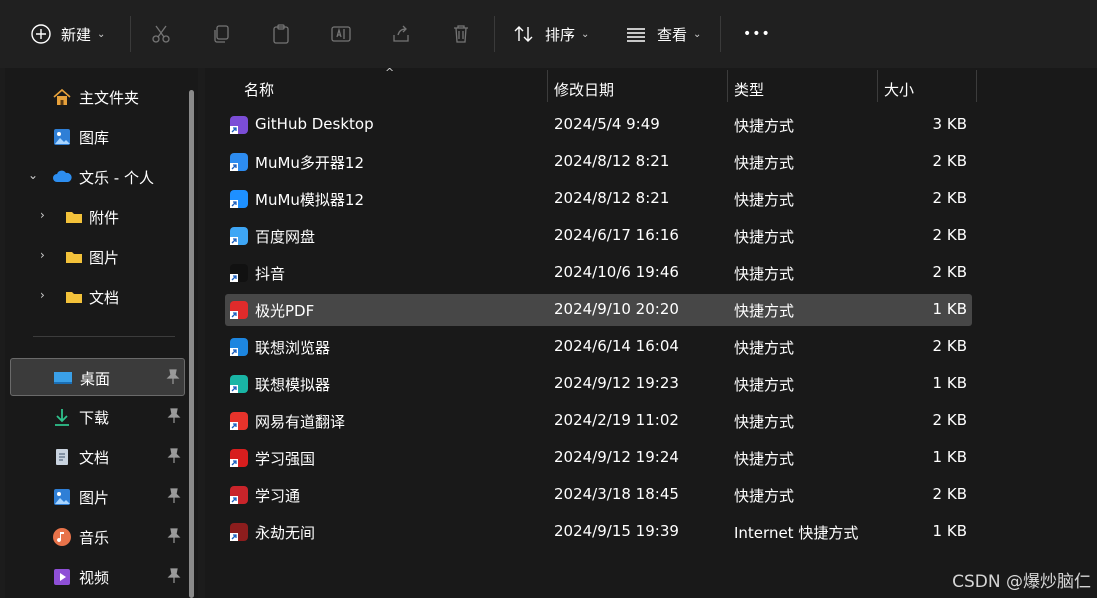  Describe the element at coordinates (97, 297) in the screenshot. I see `sidebar-item-onedrive-documents: › 文档` at that location.